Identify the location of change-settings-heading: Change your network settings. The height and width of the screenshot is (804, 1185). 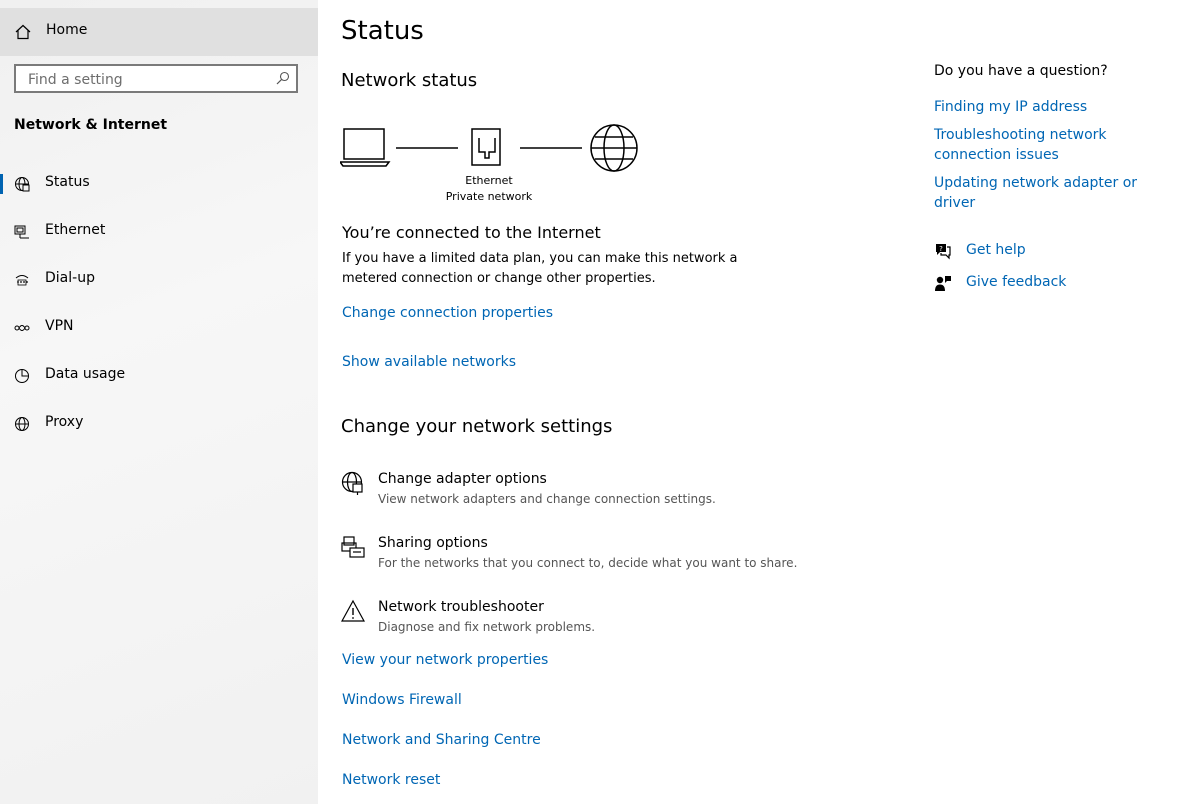
(477, 426).